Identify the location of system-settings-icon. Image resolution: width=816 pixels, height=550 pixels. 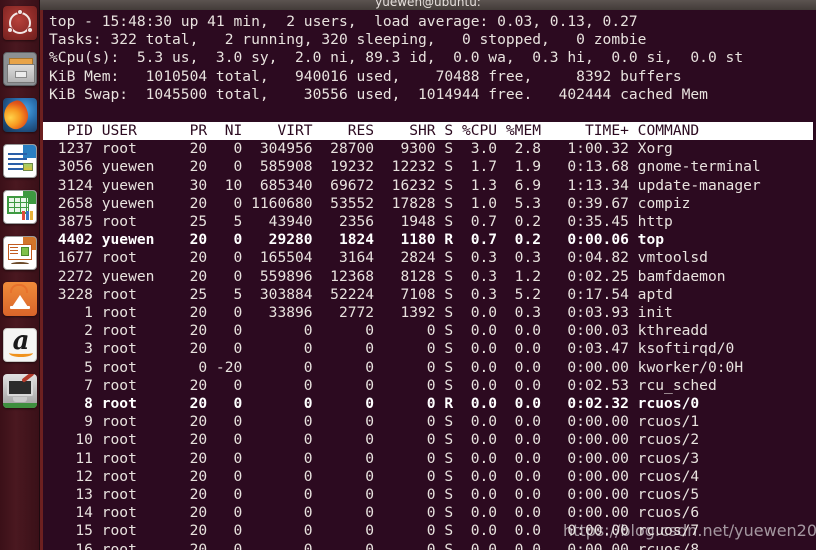
(20, 391).